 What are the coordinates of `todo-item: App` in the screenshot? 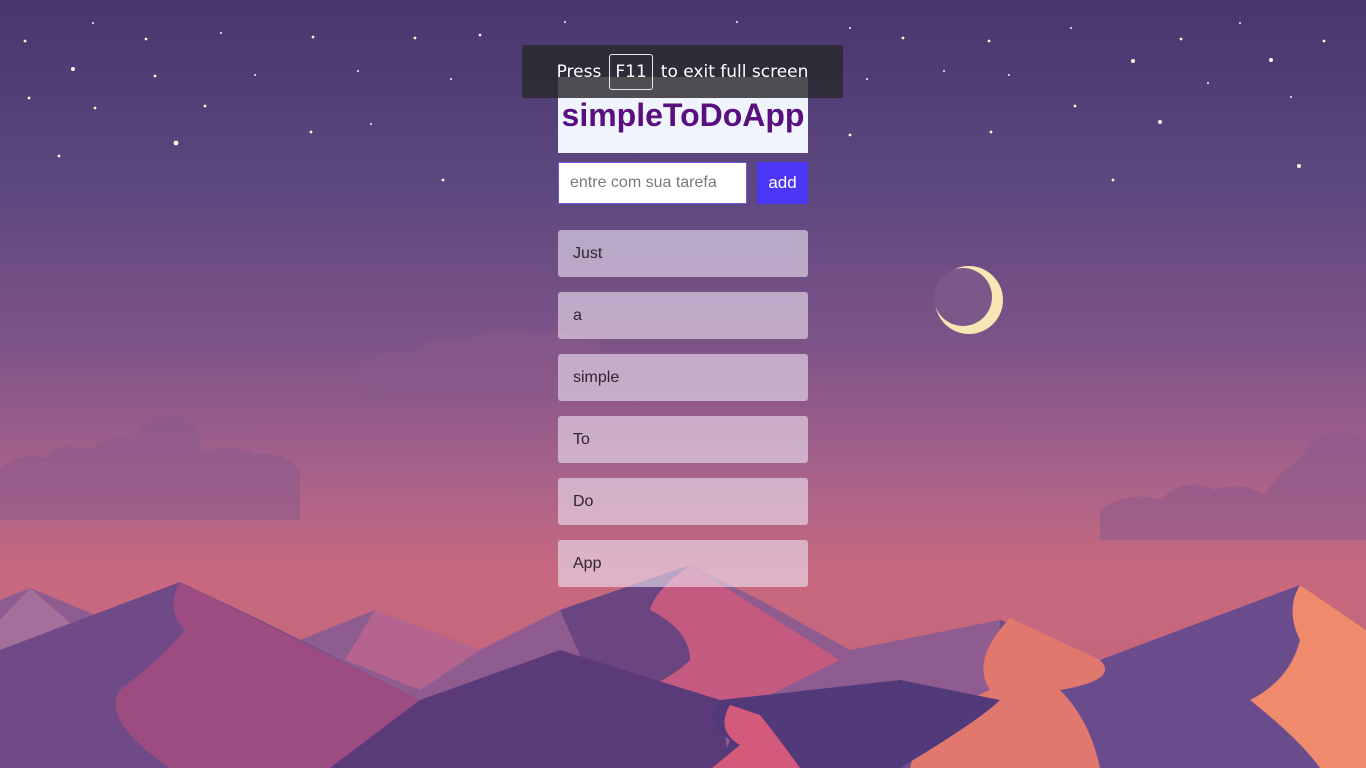 It's located at (683, 563).